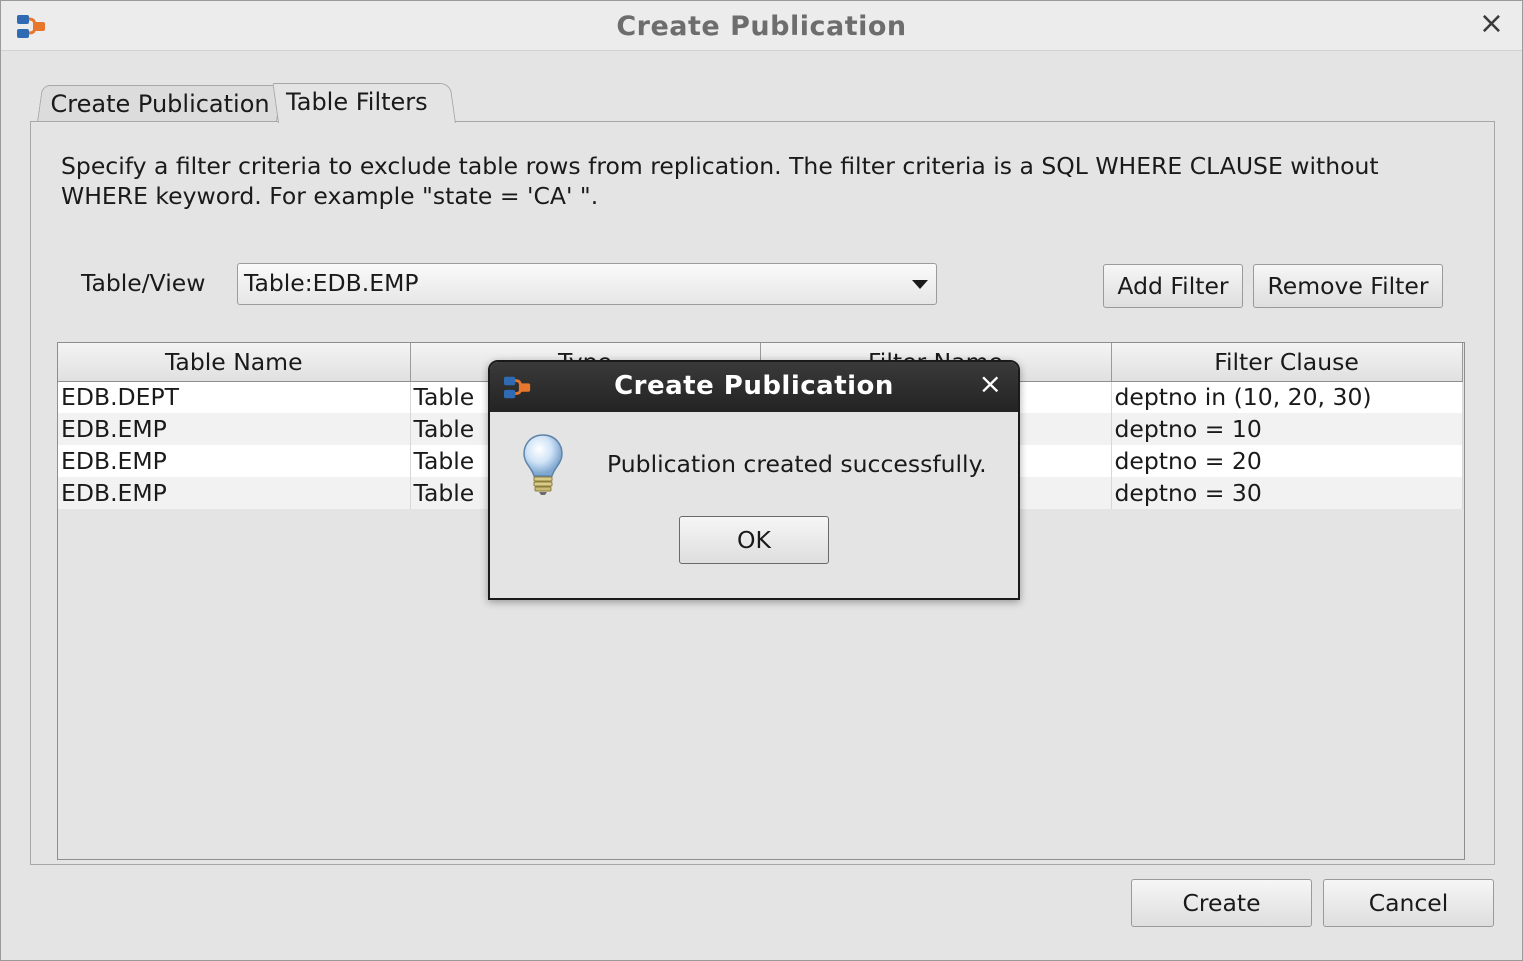 The height and width of the screenshot is (961, 1523). I want to click on dialog-title: Create Publication, so click(754, 386).